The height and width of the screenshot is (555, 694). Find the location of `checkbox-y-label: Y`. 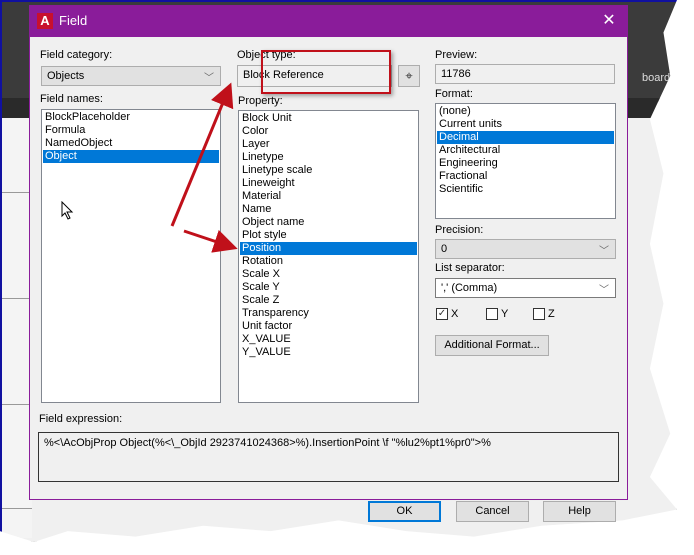

checkbox-y-label: Y is located at coordinates (505, 314).